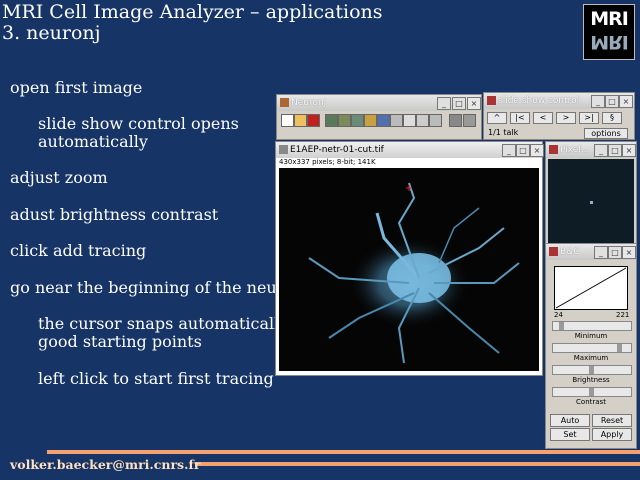  I want to click on hand-icon, so click(422, 120).